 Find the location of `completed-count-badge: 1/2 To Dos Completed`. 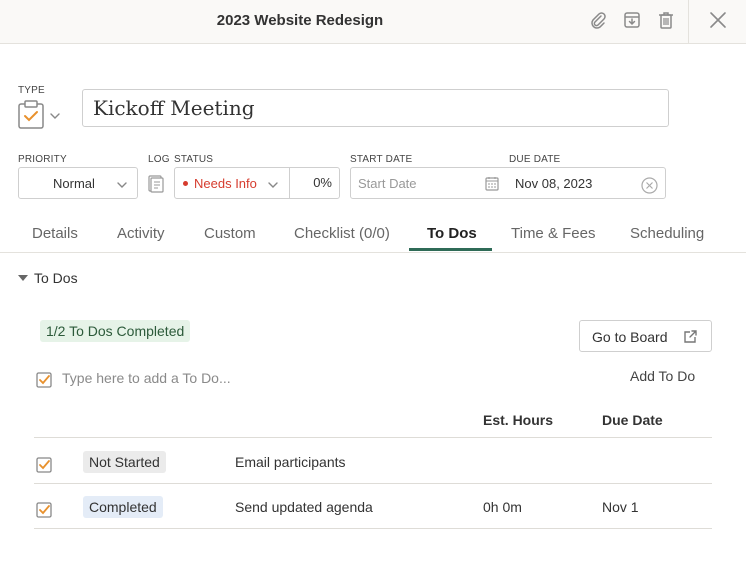

completed-count-badge: 1/2 To Dos Completed is located at coordinates (115, 331).